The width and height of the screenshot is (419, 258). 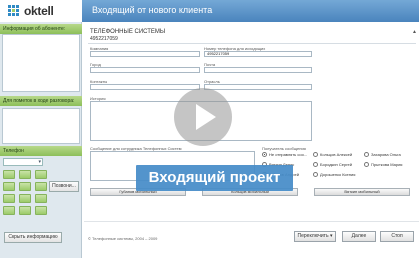 What do you see at coordinates (41, 101) in the screenshot?
I see `call-notes-header: Для пометок в ходе разговора:` at bounding box center [41, 101].